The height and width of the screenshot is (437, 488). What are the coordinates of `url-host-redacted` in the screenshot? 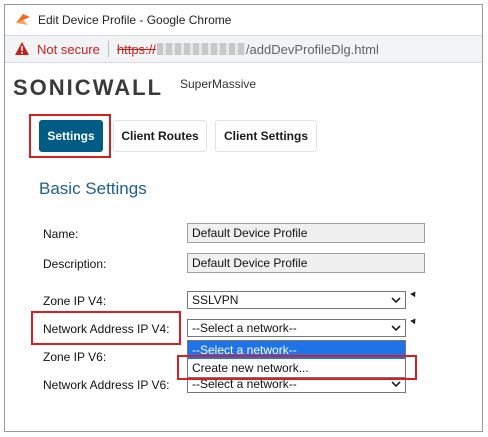 It's located at (200, 48).